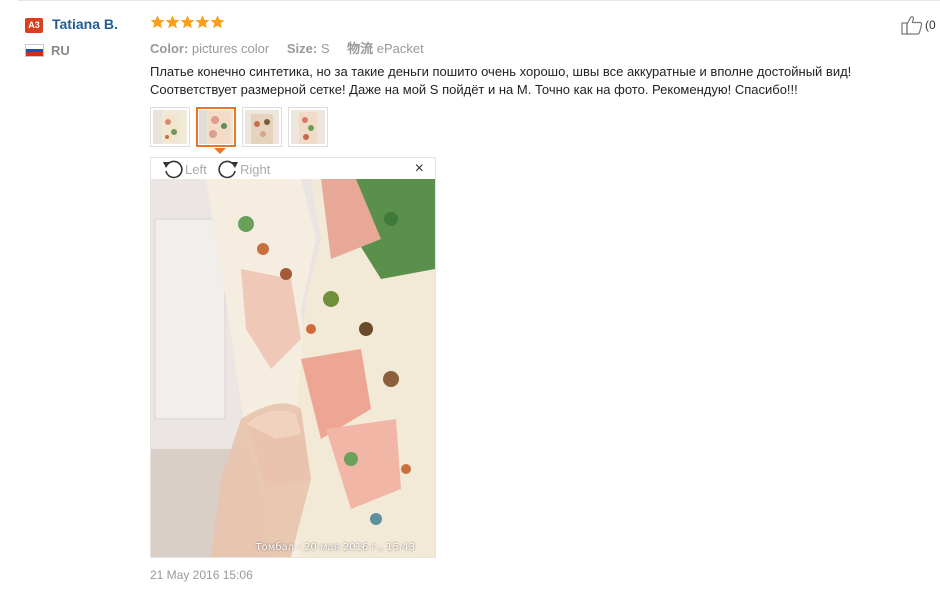  I want to click on rotate-left-button: Left, so click(184, 169).